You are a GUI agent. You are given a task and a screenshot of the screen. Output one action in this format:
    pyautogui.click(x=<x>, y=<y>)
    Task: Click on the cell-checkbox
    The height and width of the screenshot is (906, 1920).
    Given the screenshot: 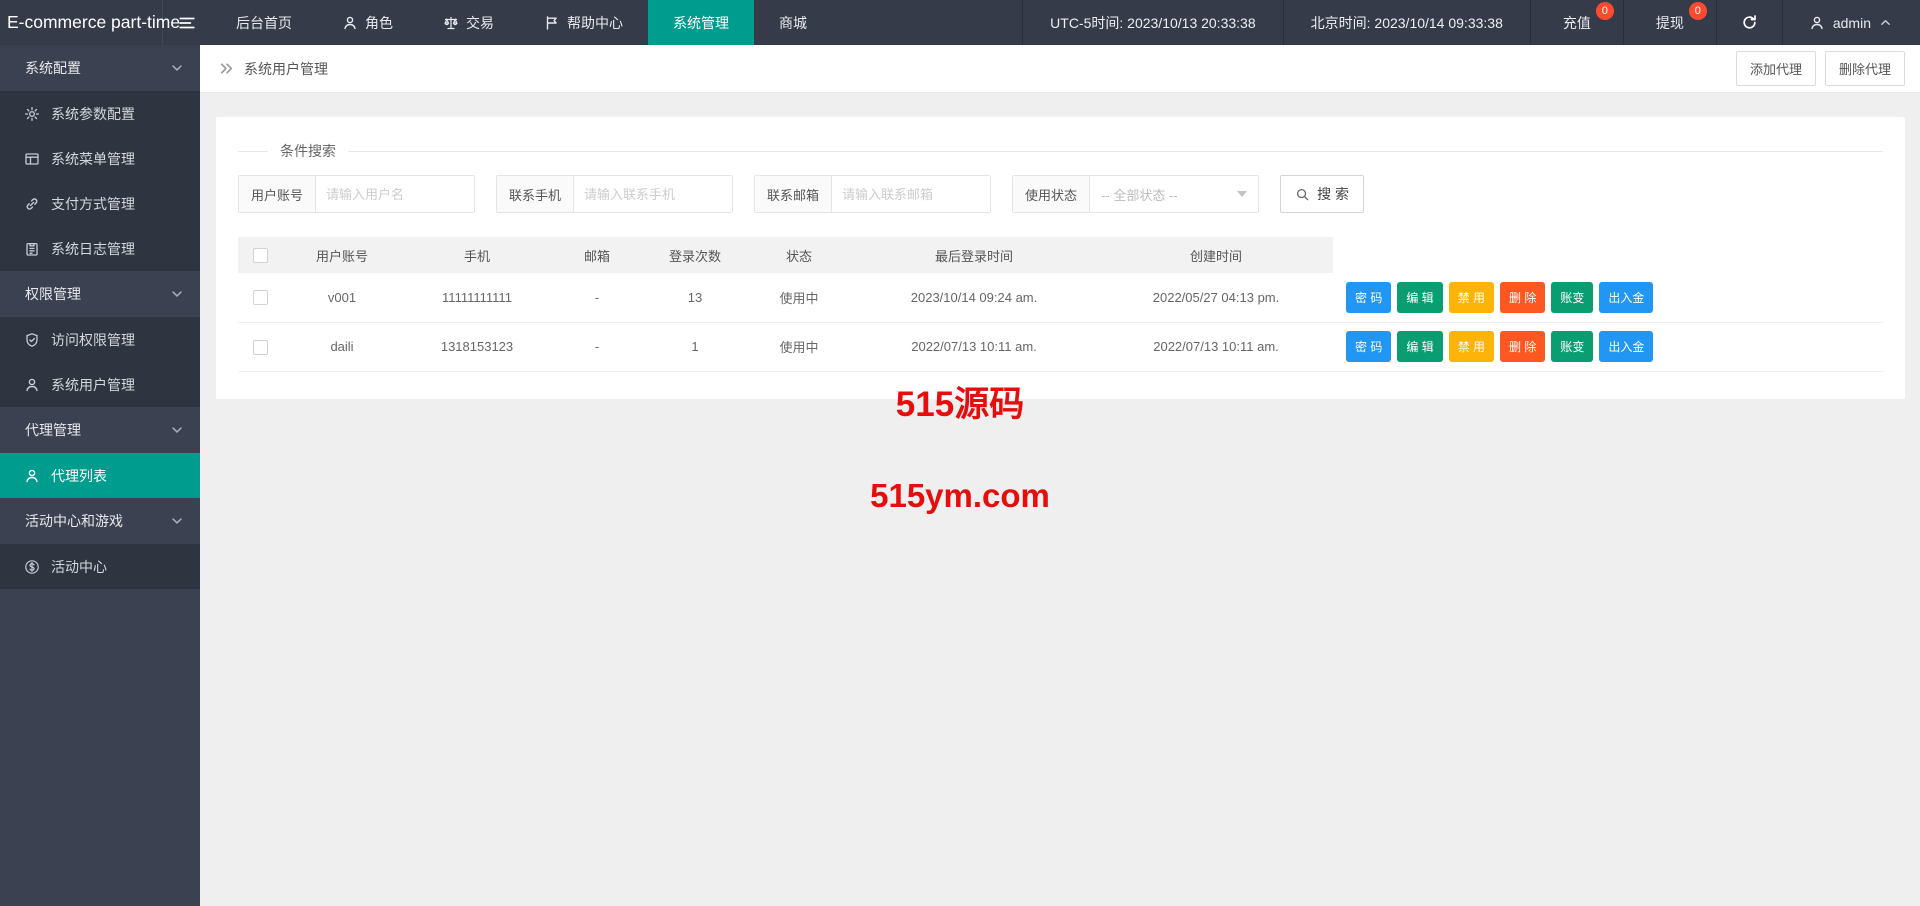 What is the action you would take?
    pyautogui.click(x=260, y=347)
    